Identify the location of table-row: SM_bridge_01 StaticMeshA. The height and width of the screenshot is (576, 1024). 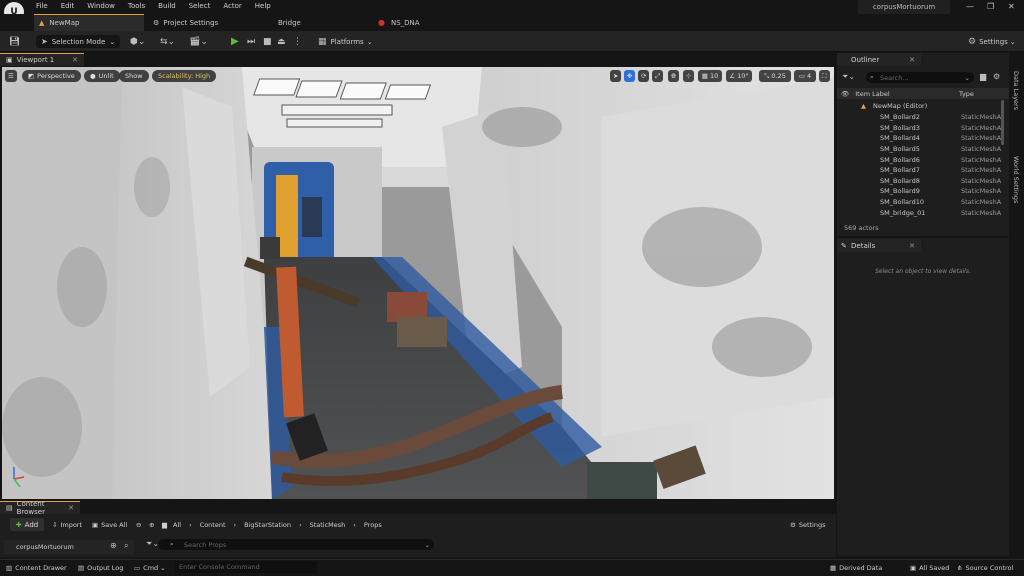
(919, 212).